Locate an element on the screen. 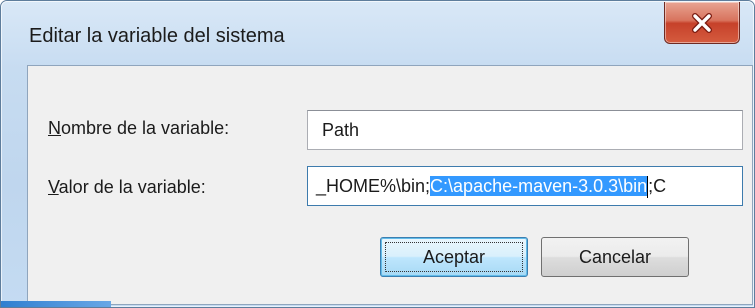 This screenshot has height=308, width=755. close-icon is located at coordinates (702, 22).